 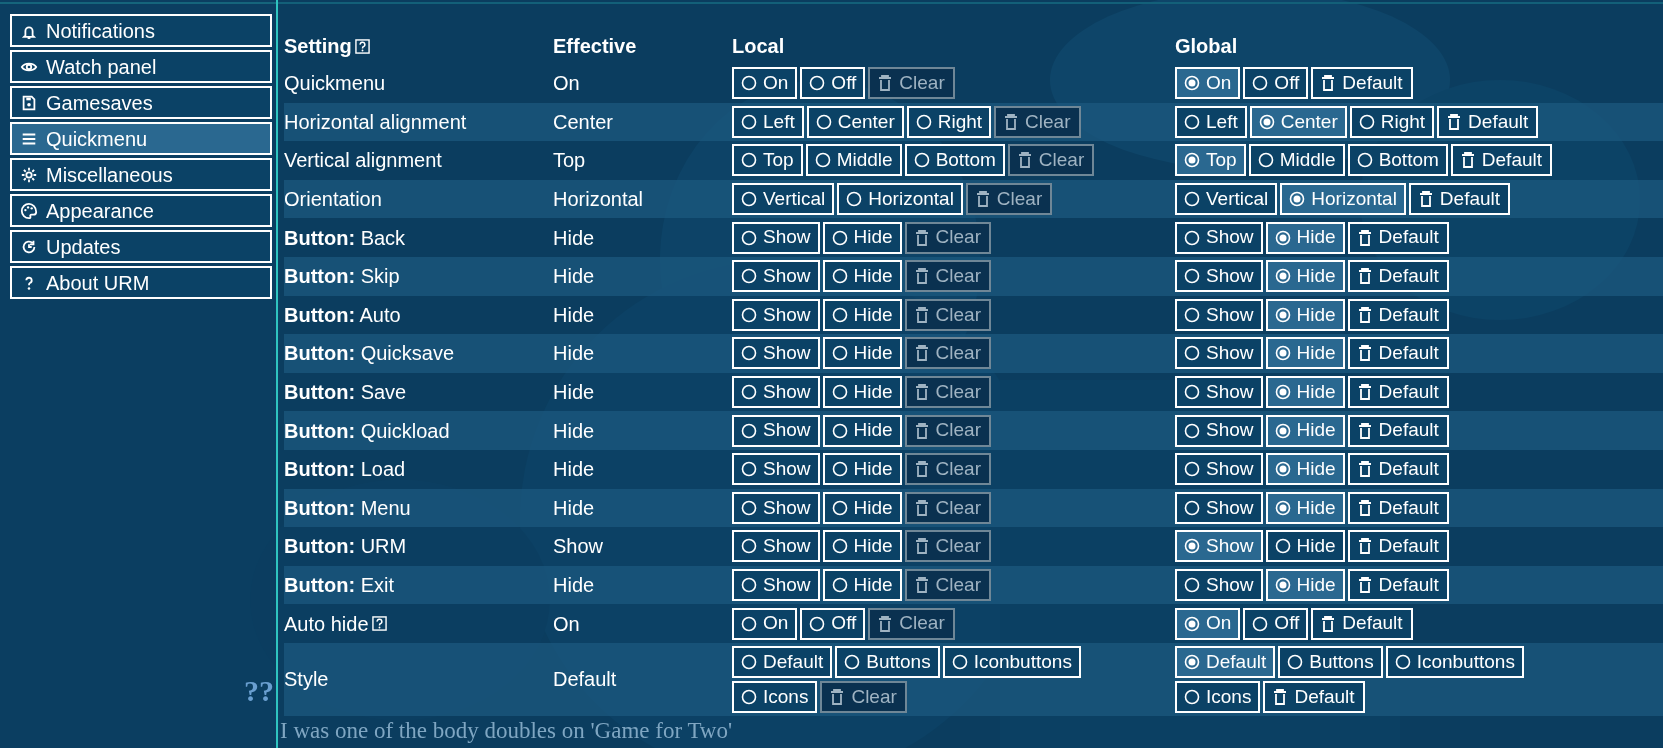 I want to click on sidebar-item: About URM, so click(x=141, y=282).